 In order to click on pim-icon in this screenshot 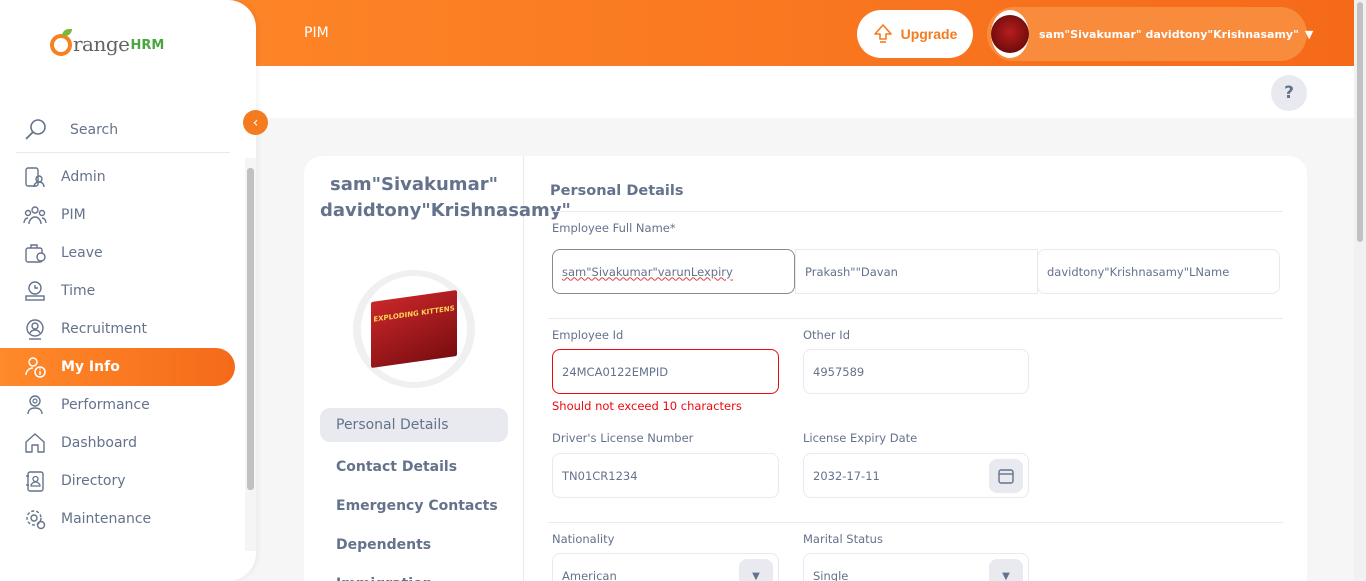, I will do `click(34, 215)`.